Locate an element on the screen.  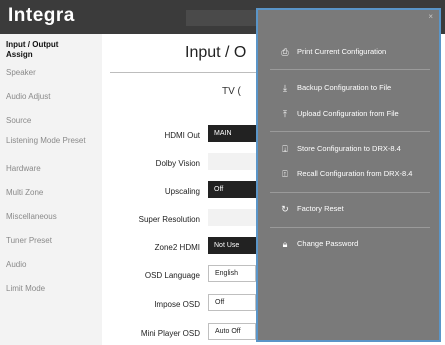
upload-configuration-label: Upload Configuration from File is located at coordinates (348, 113).